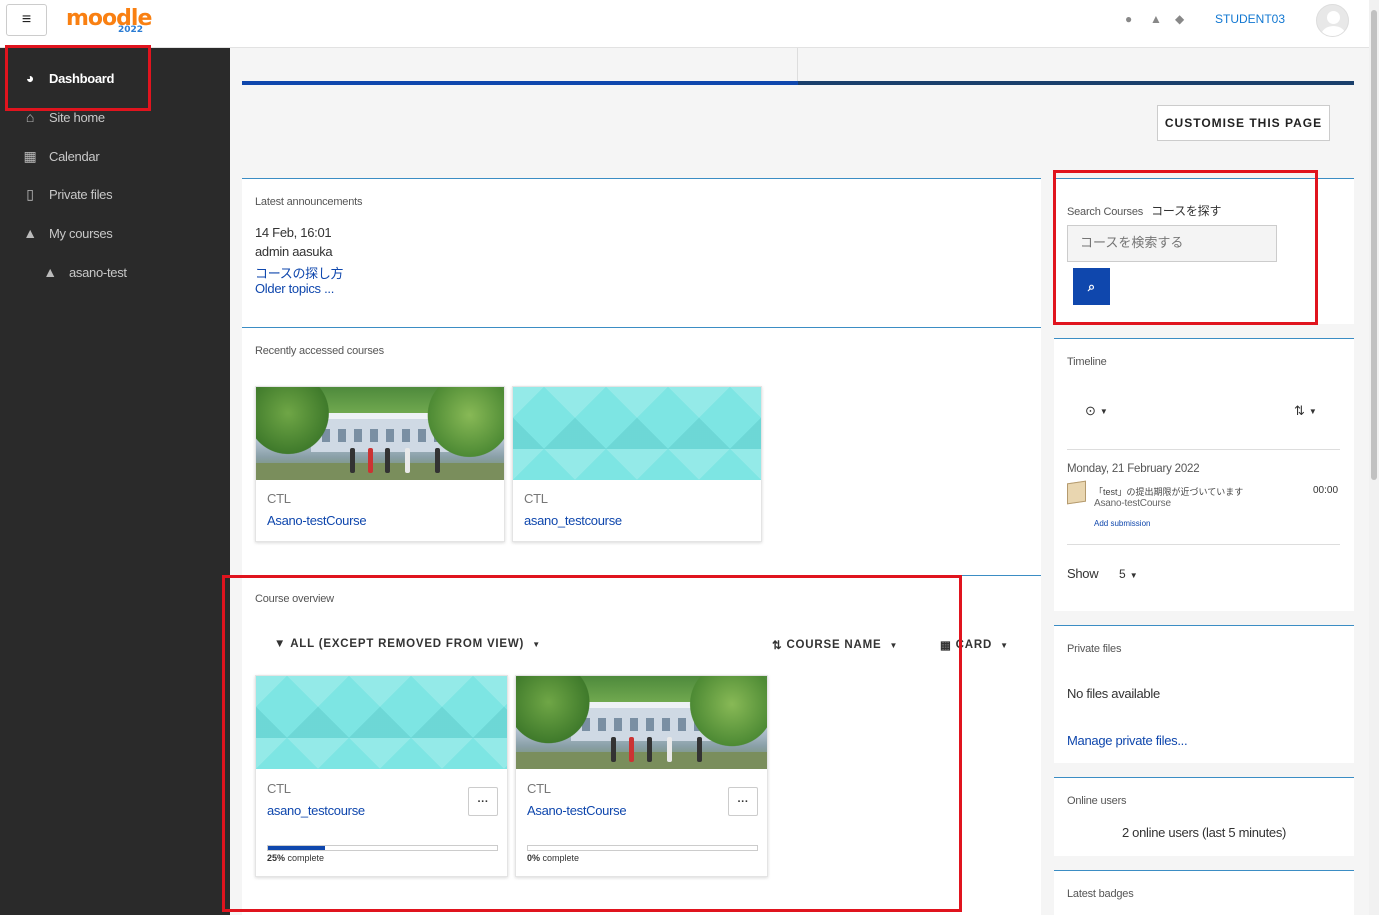 The image size is (1379, 915). I want to click on announcement-date: 14 Feb, 16:01, so click(293, 232).